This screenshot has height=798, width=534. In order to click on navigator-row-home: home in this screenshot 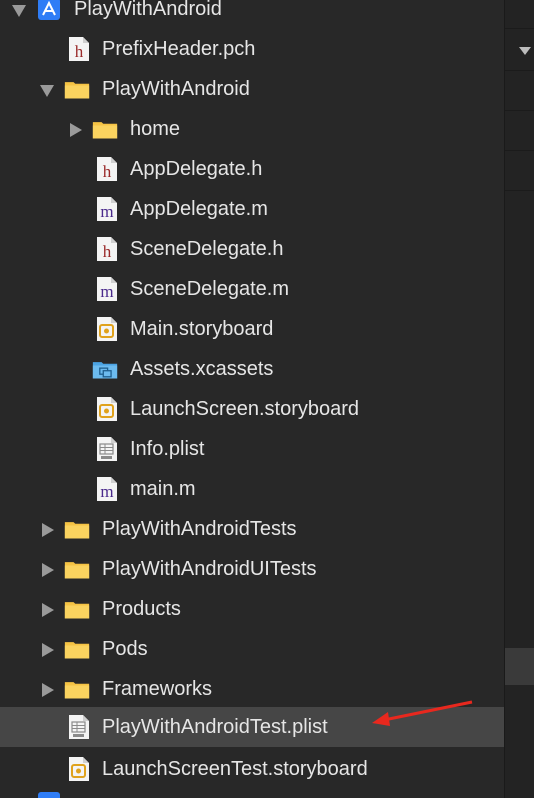, I will do `click(252, 129)`.